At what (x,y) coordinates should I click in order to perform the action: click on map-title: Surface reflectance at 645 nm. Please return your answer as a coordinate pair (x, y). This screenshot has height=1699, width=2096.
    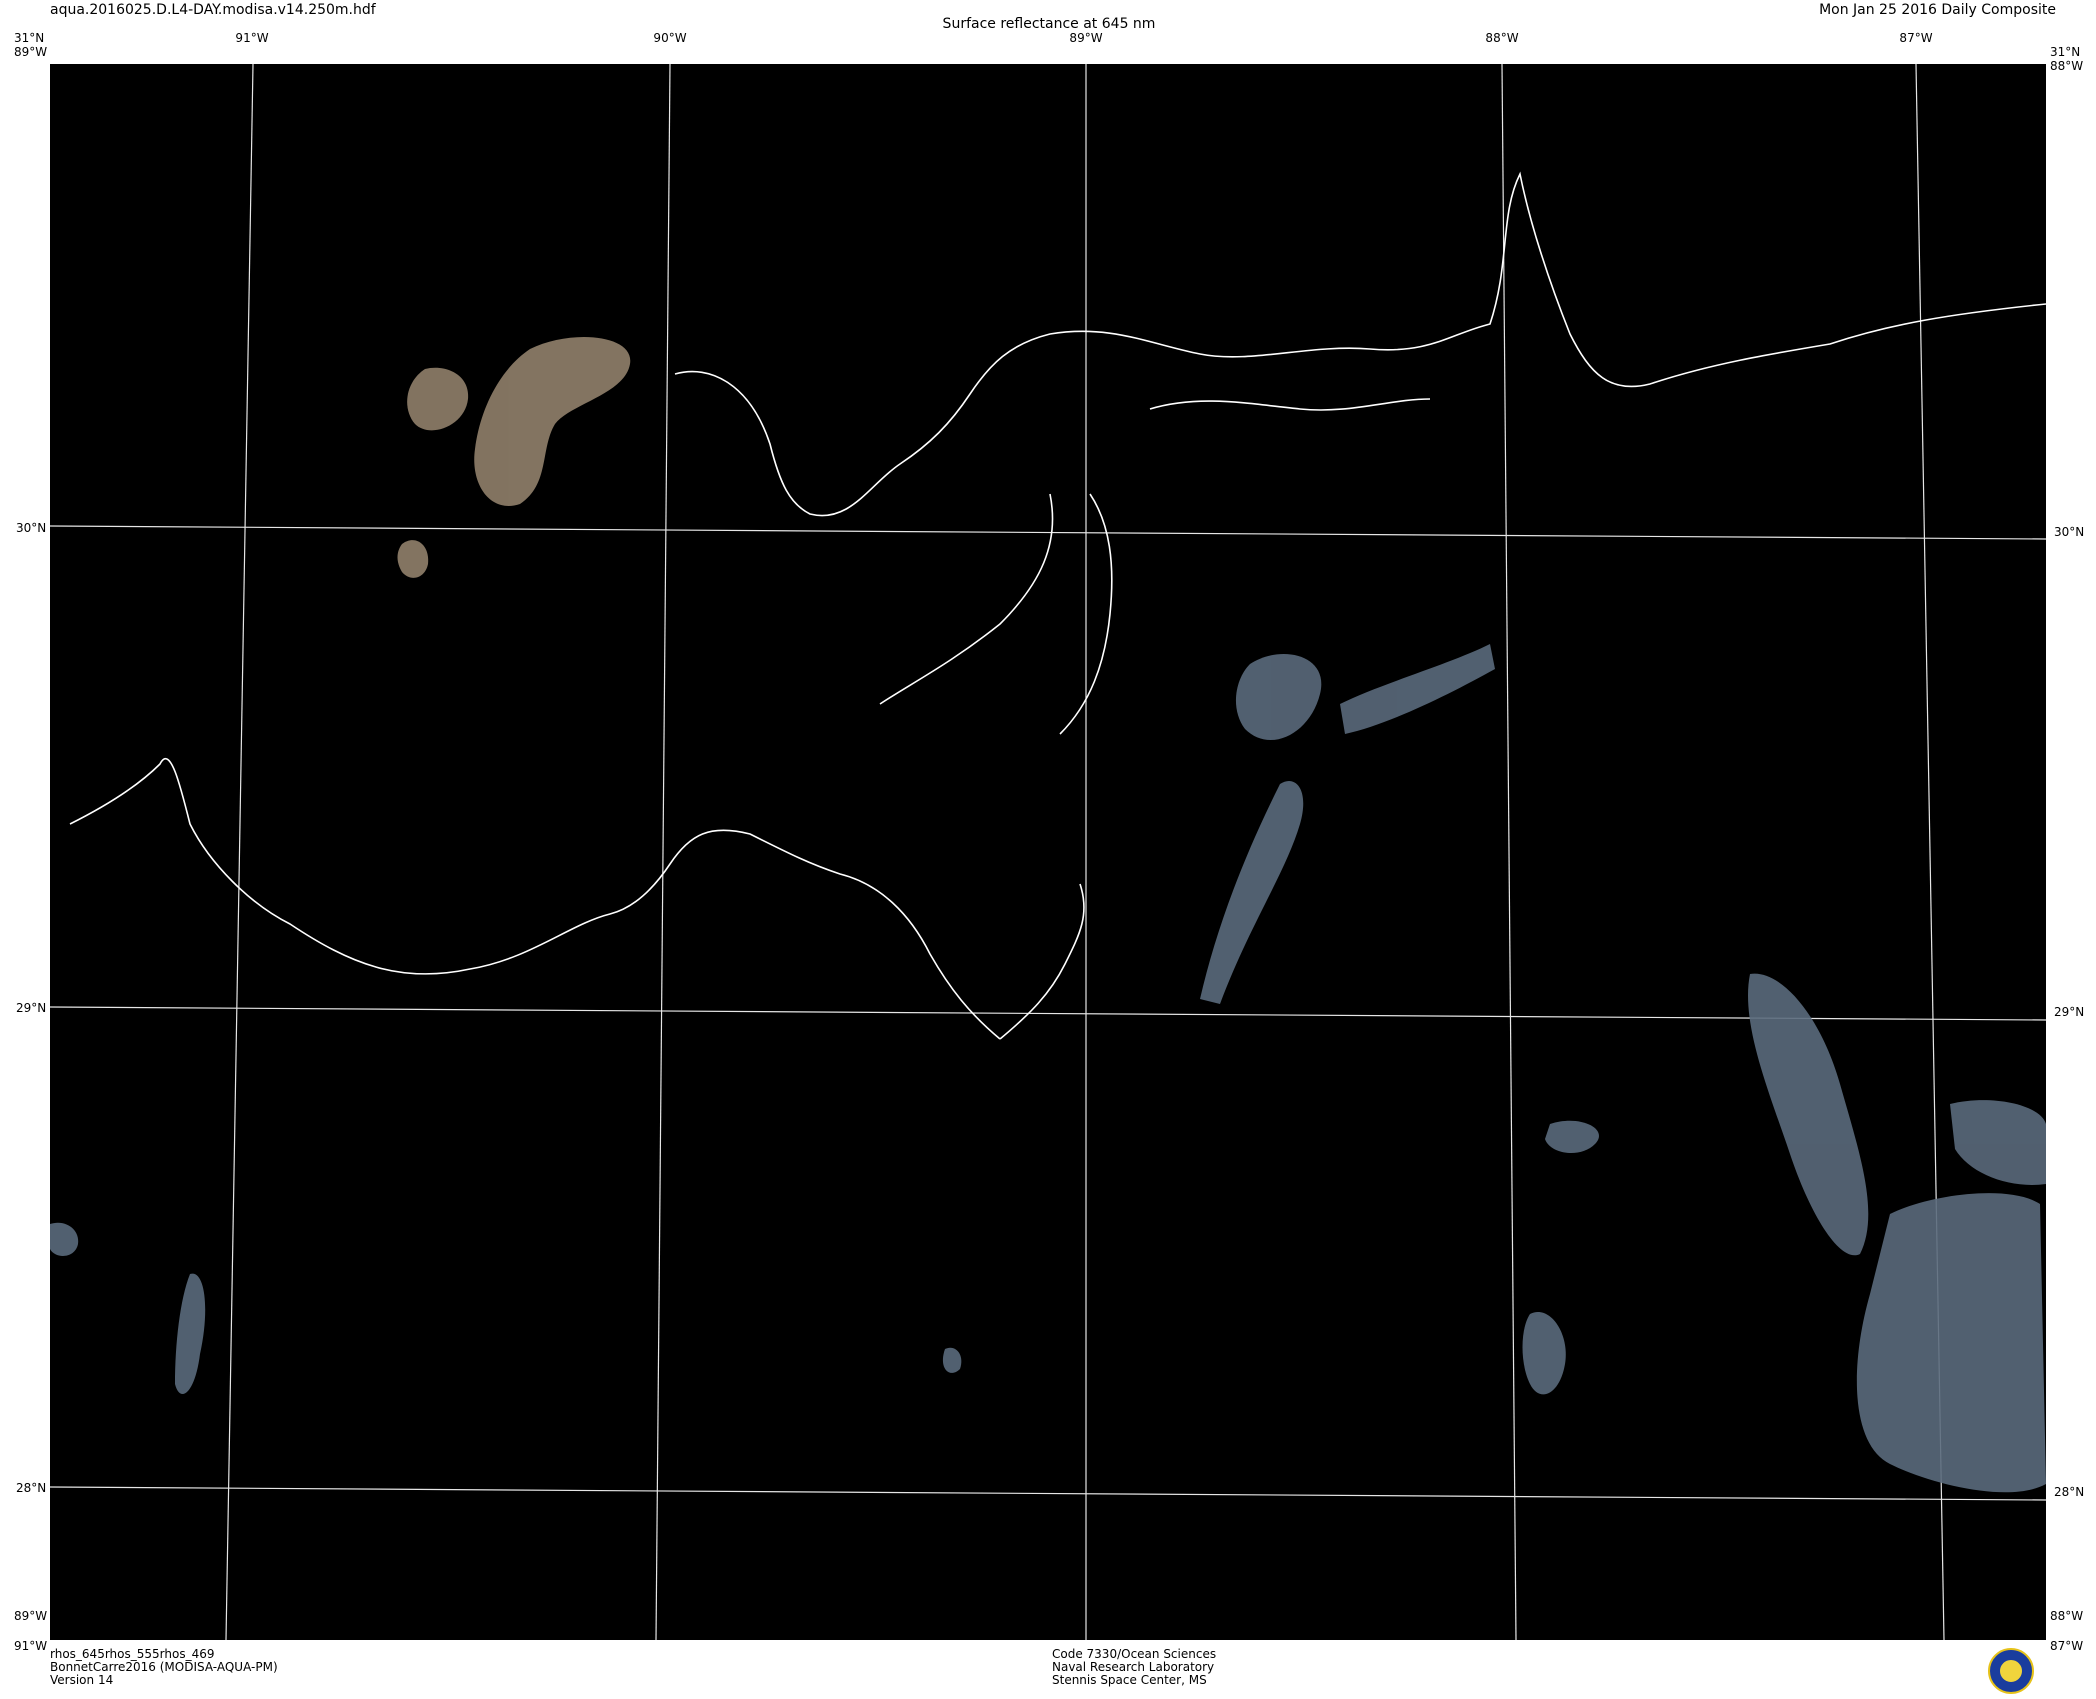
    Looking at the image, I should click on (1049, 24).